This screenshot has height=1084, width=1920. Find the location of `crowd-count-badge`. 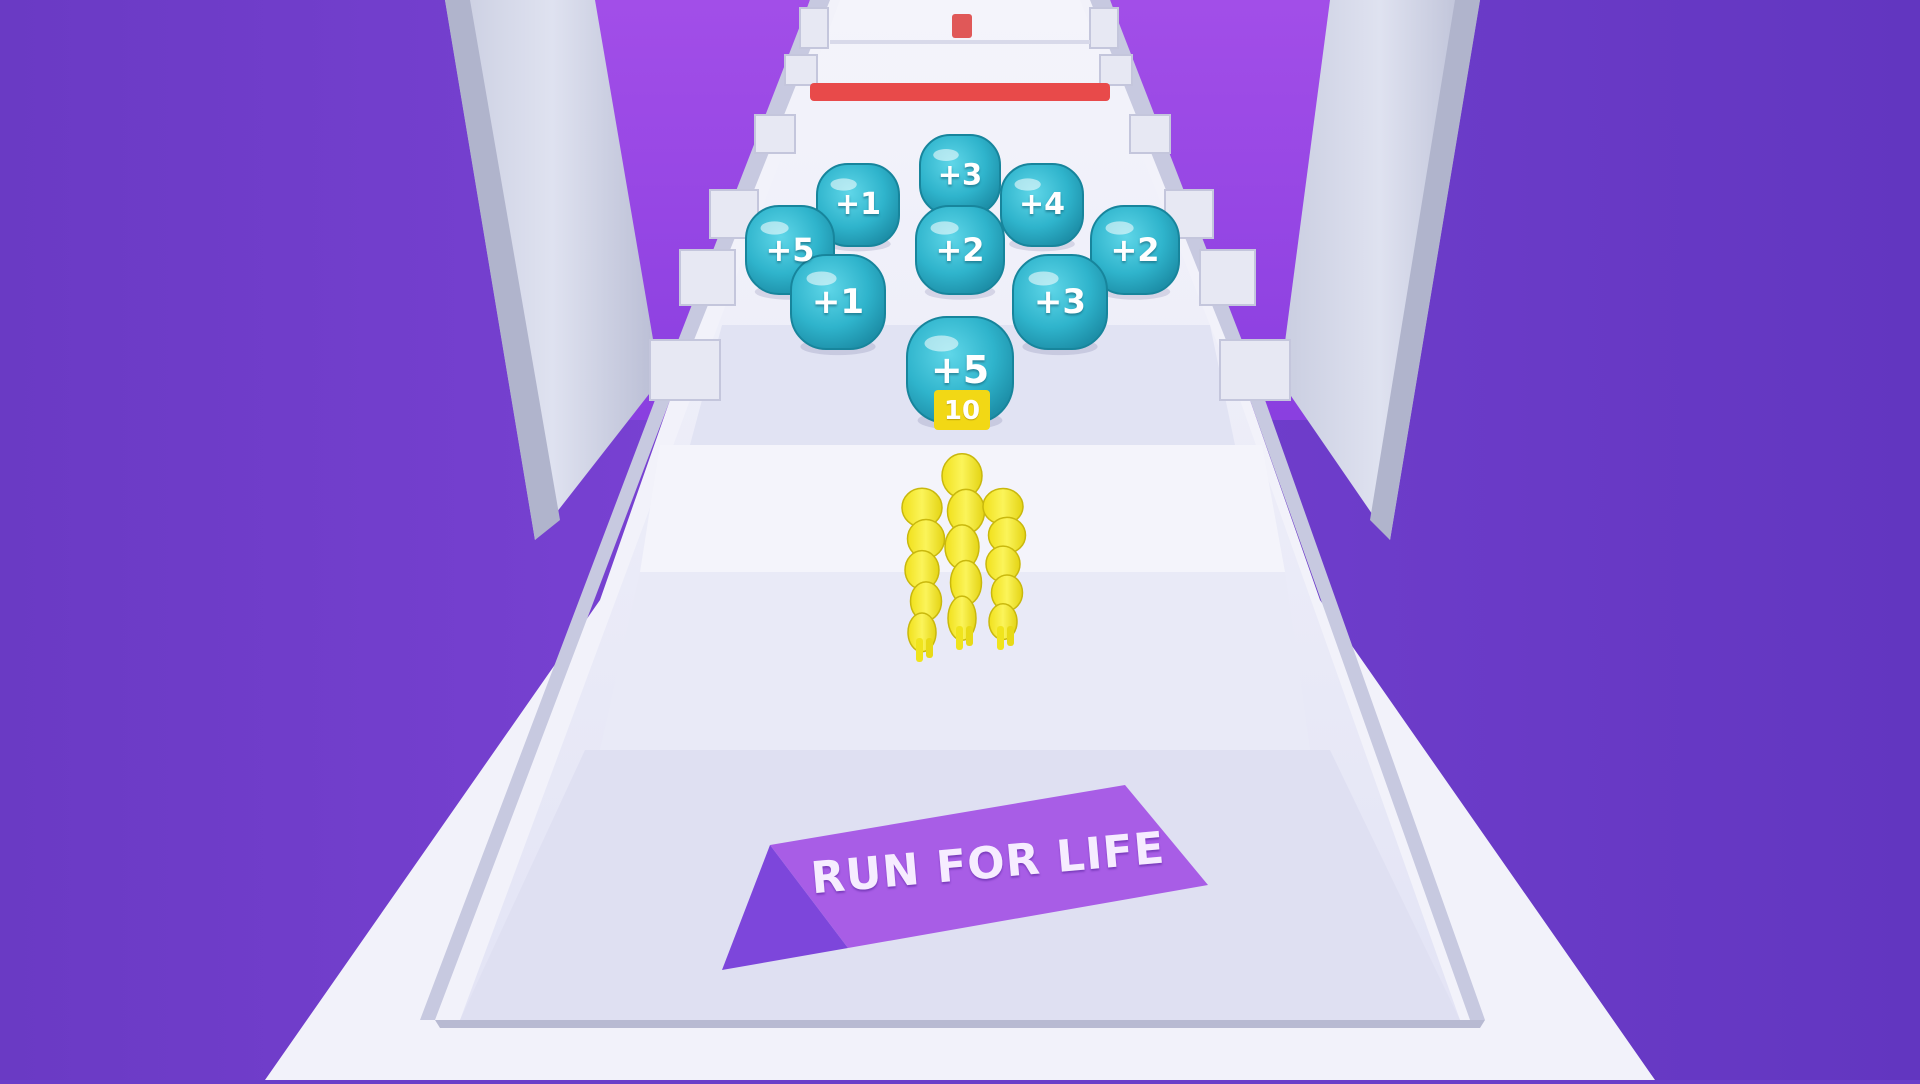

crowd-count-badge is located at coordinates (962, 410).